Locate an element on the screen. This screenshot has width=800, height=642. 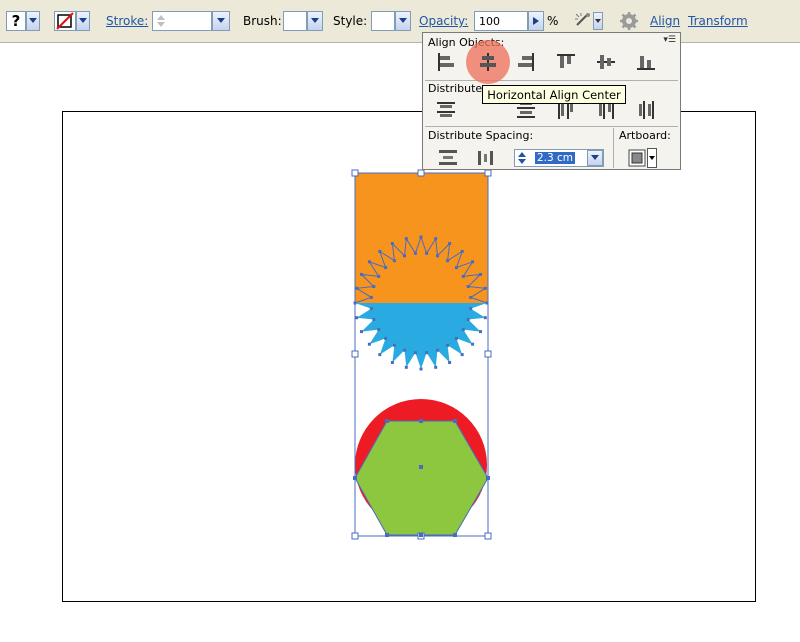
spacing-input: 2.3 cm is located at coordinates (555, 158).